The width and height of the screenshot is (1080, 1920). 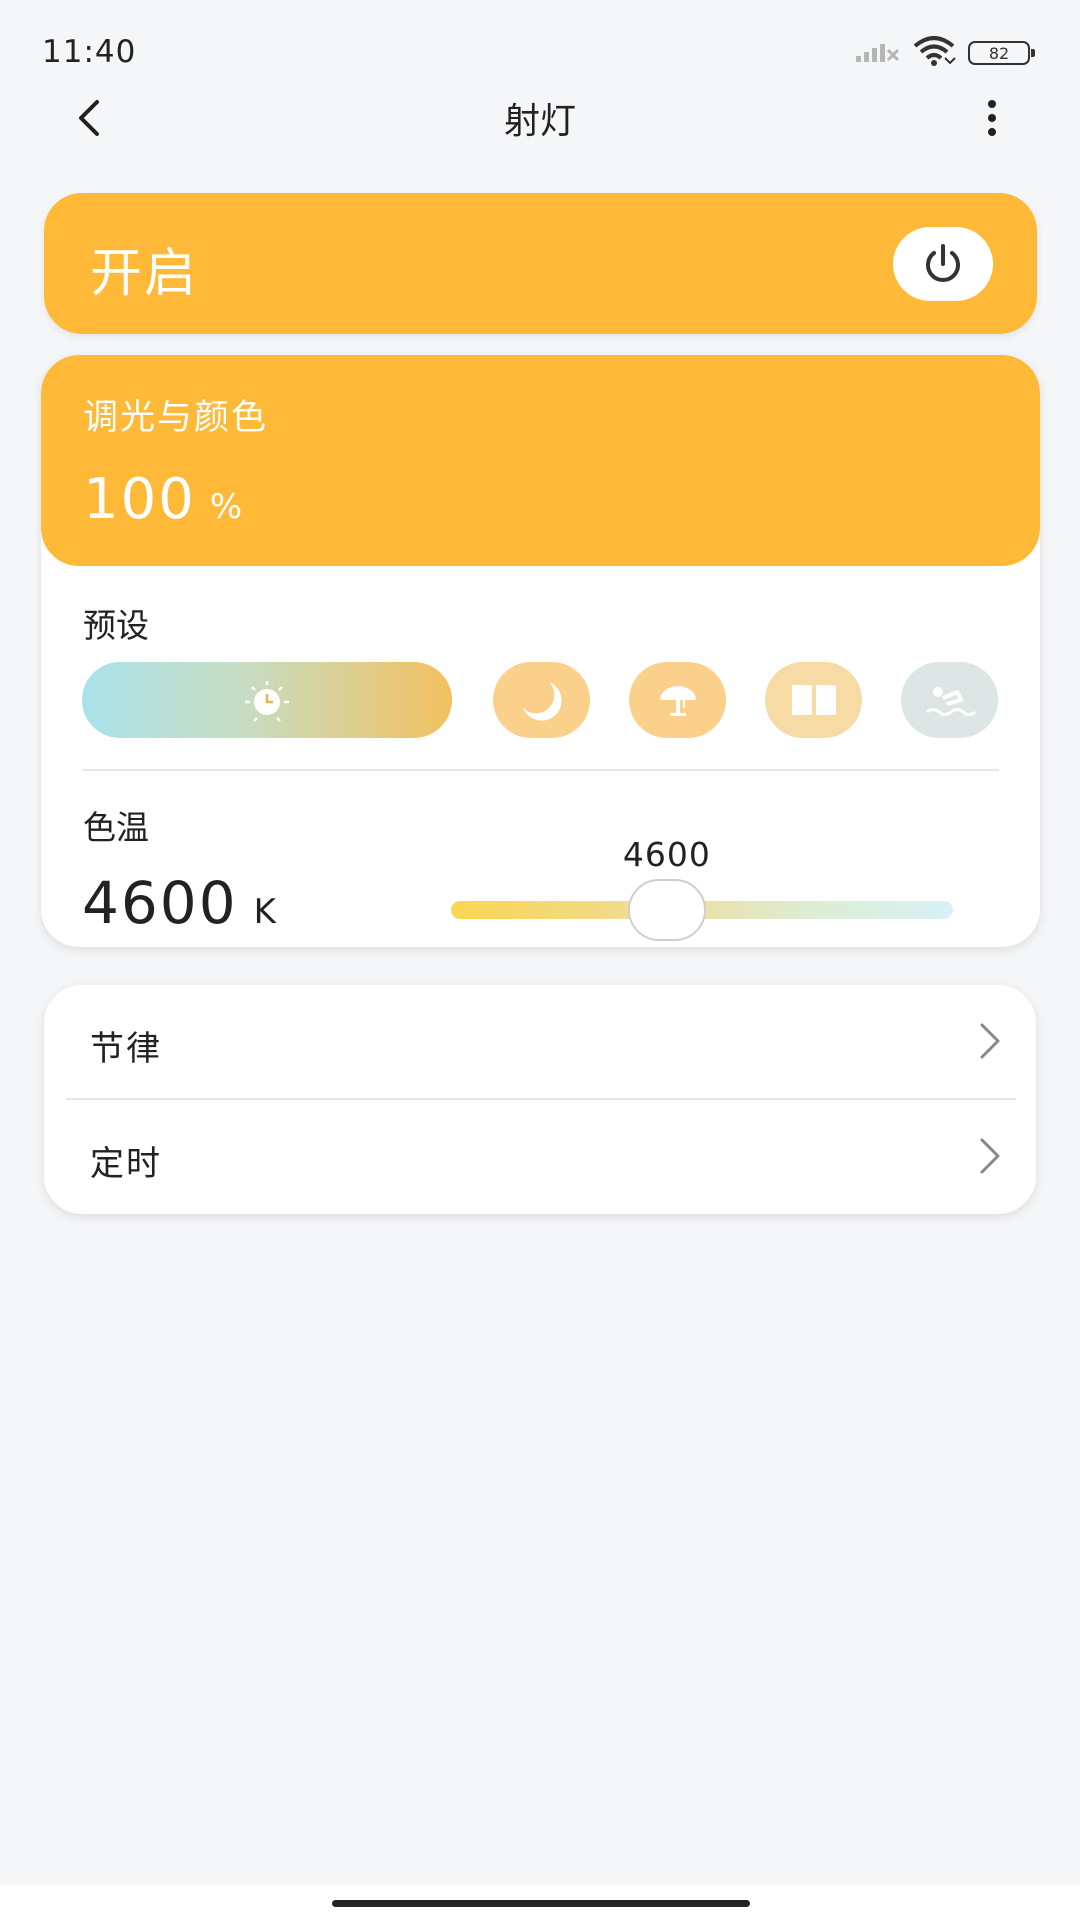 I want to click on slider-thumb, so click(x=666, y=910).